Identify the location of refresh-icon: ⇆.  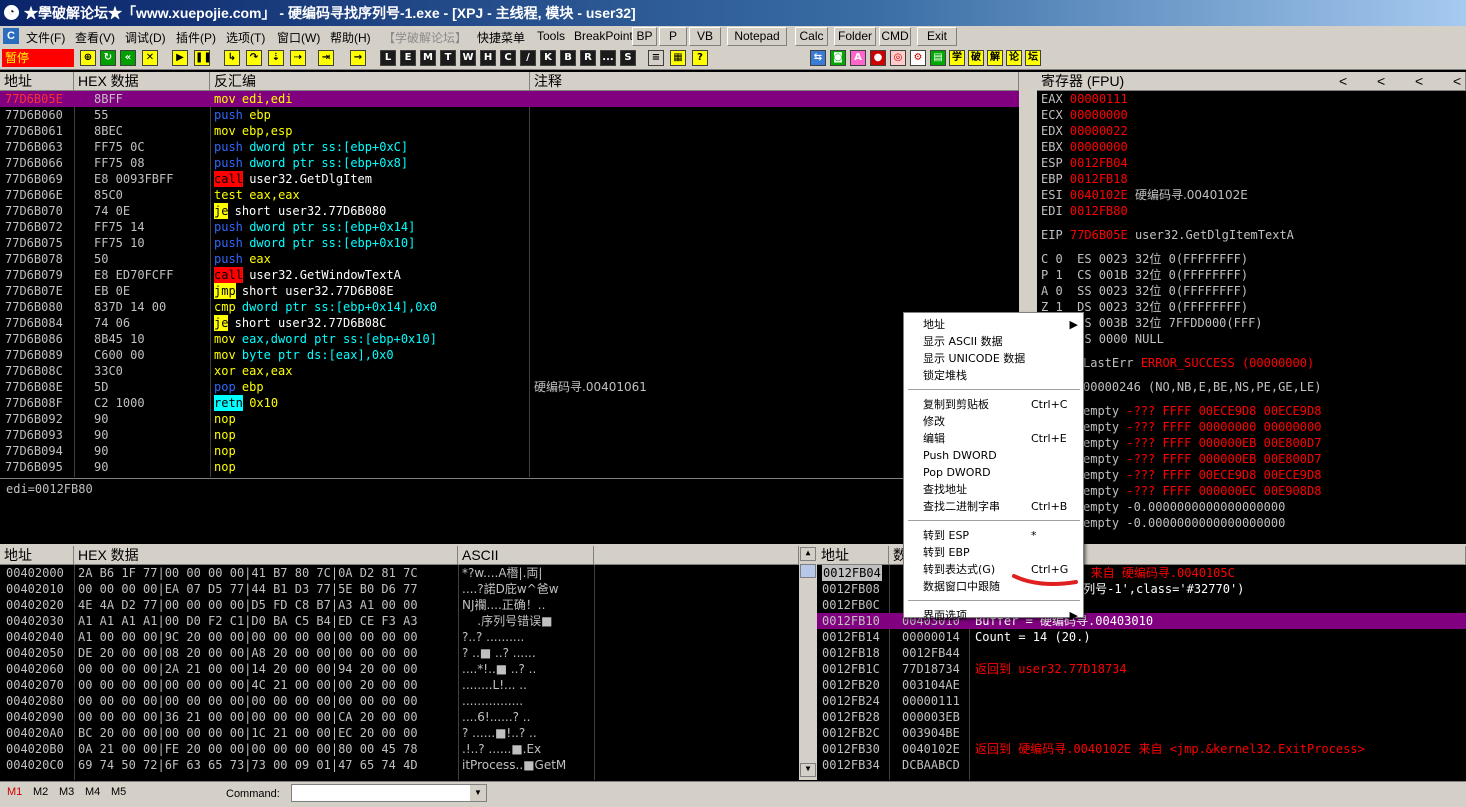
(818, 58).